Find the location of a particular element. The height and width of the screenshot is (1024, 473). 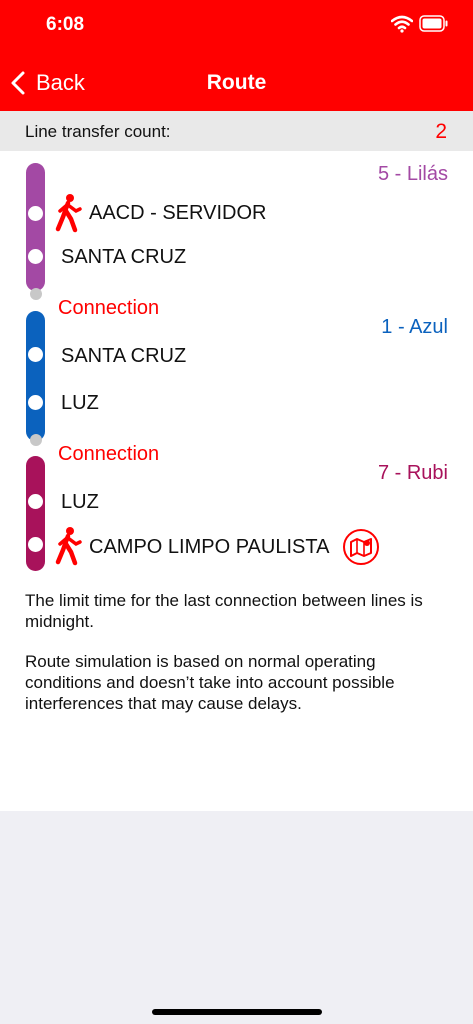

wifi-icon is located at coordinates (402, 24).